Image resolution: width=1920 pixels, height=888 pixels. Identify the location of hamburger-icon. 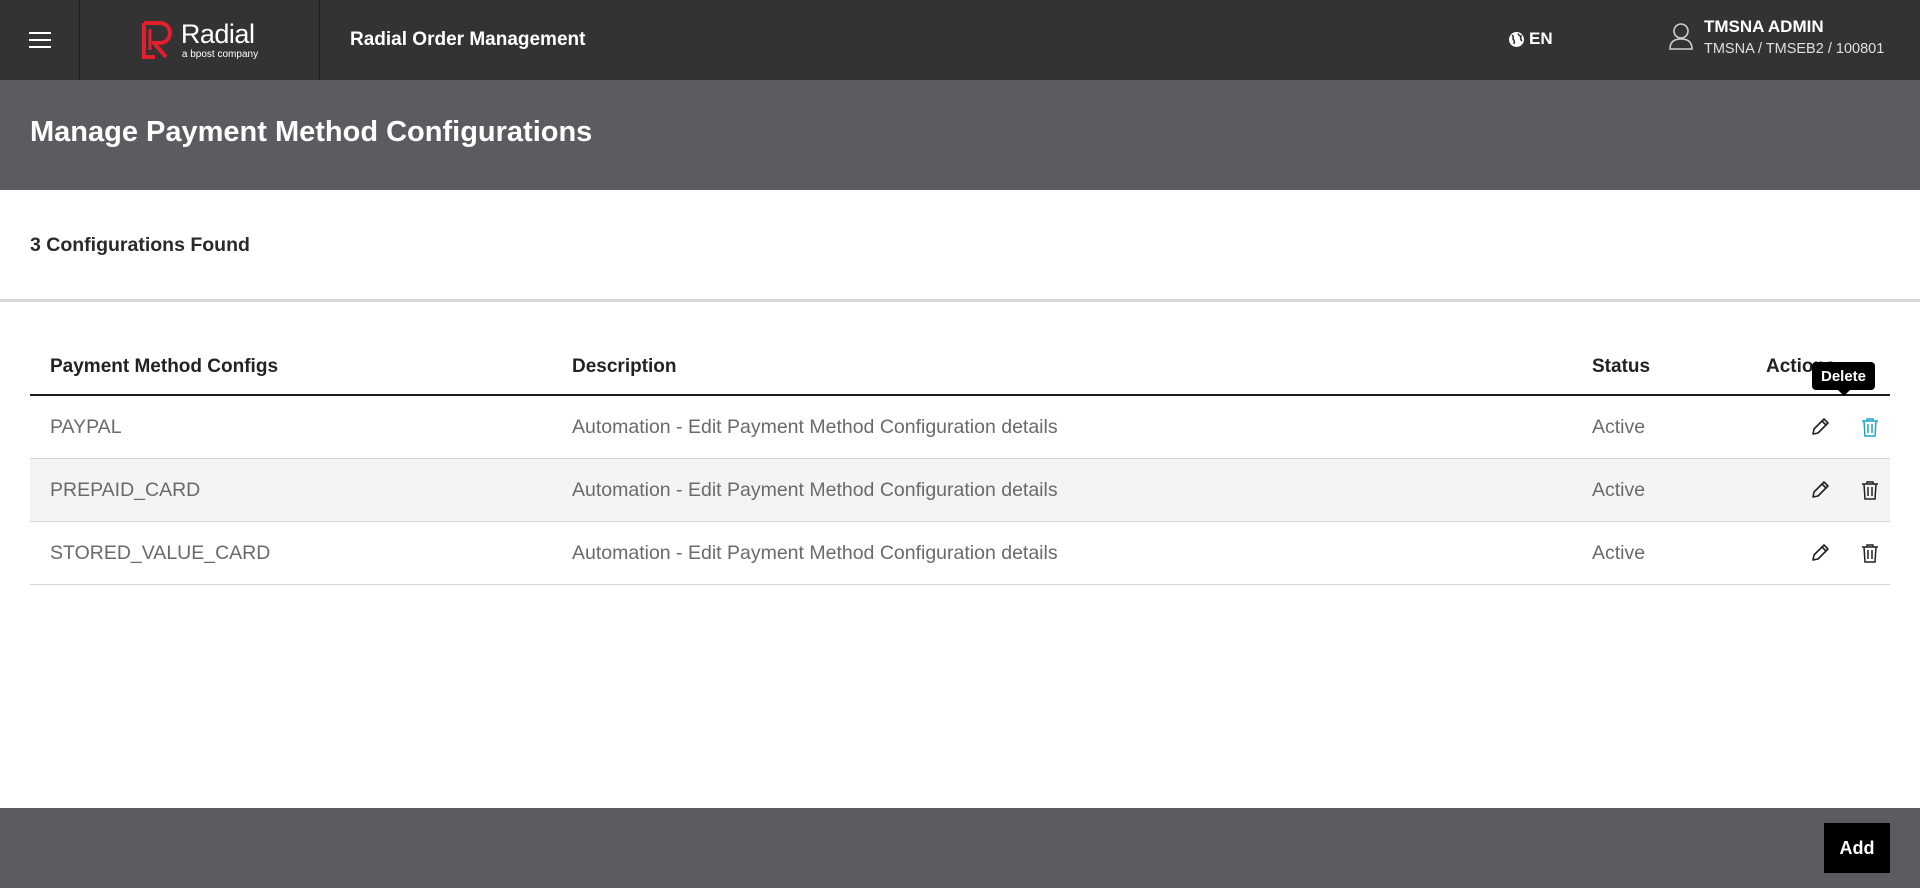
(39, 40).